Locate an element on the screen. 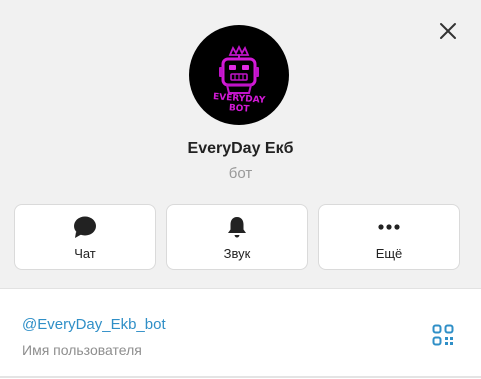  profile-subtitle: бот is located at coordinates (240, 173).